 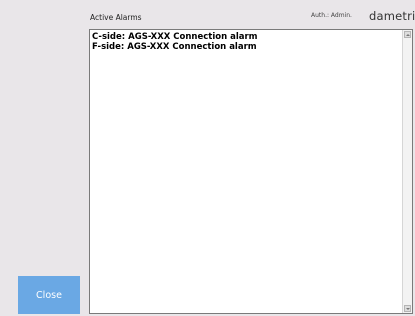 What do you see at coordinates (246, 37) in the screenshot?
I see `alarm-item: C-side: AGS-XXX Connection alarm` at bounding box center [246, 37].